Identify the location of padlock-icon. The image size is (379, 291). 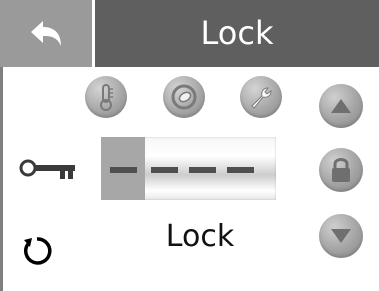
(341, 170).